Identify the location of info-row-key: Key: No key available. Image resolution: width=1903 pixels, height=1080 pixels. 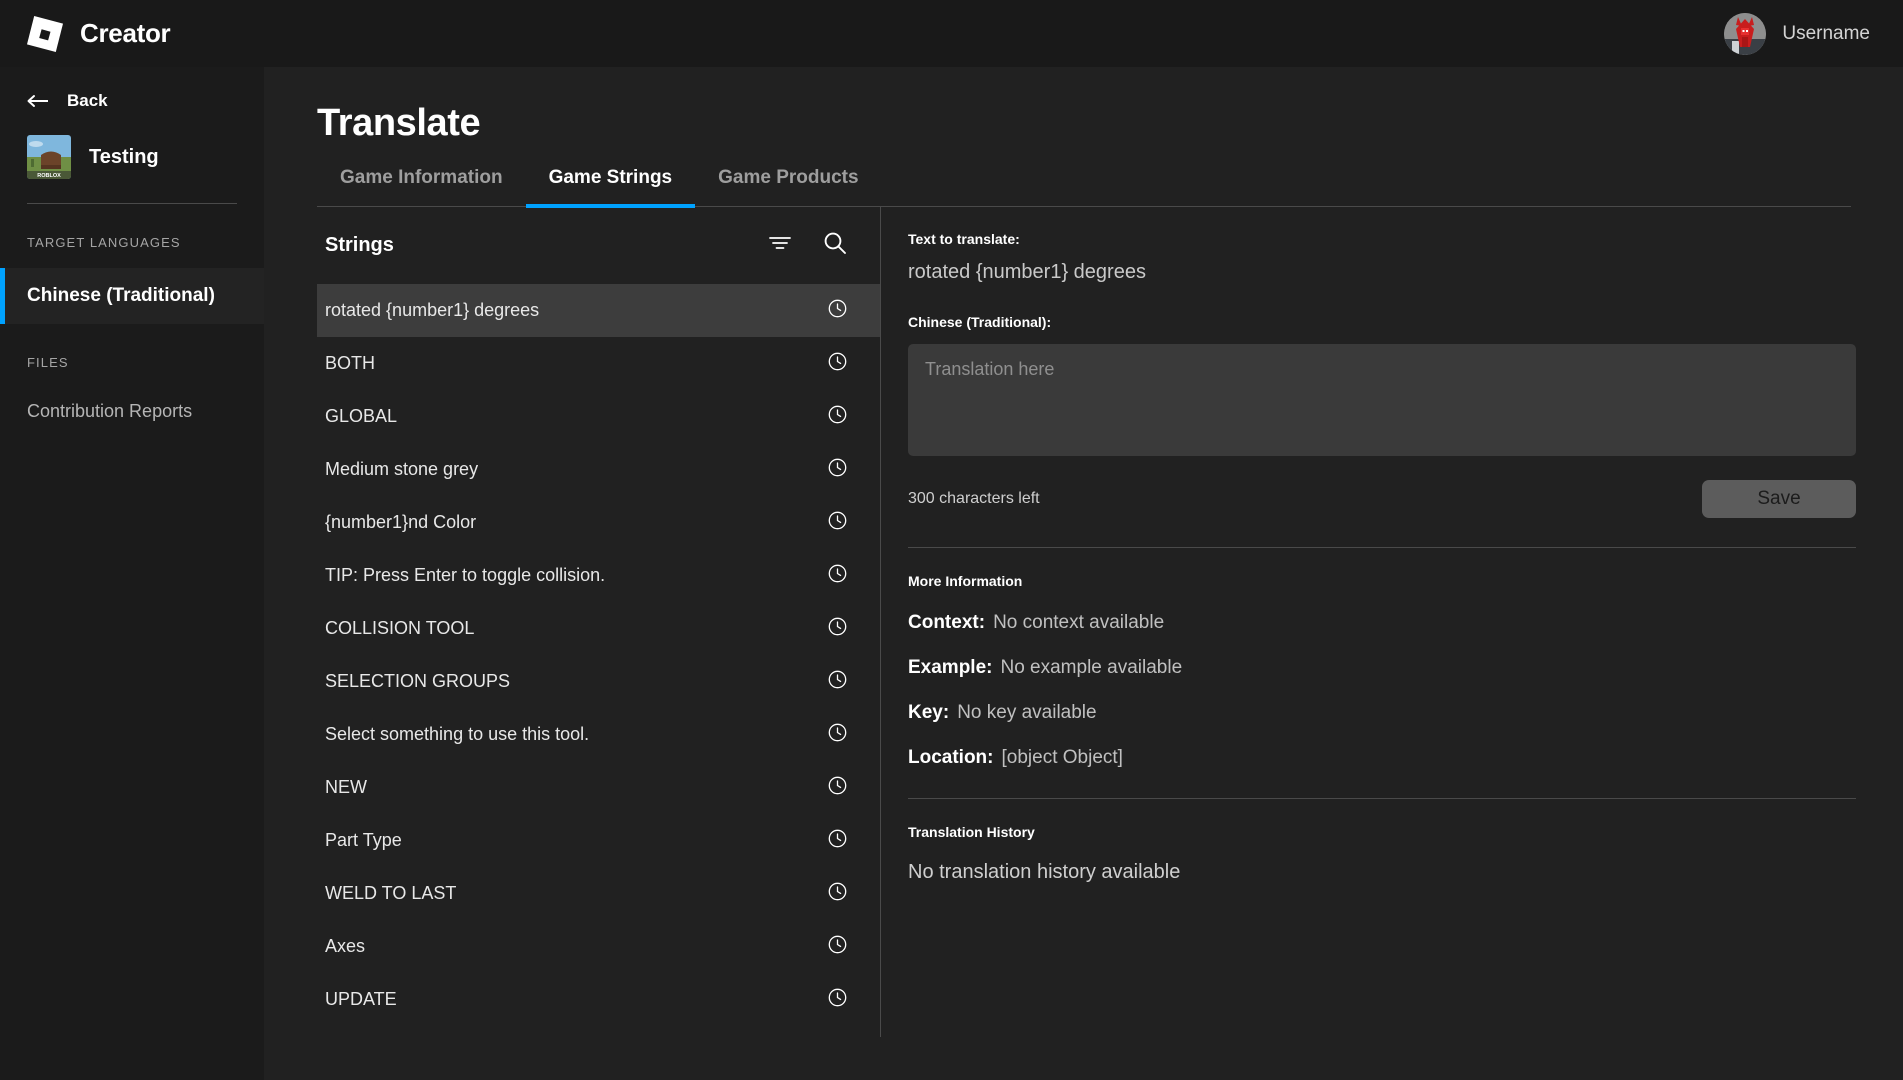
(1382, 701).